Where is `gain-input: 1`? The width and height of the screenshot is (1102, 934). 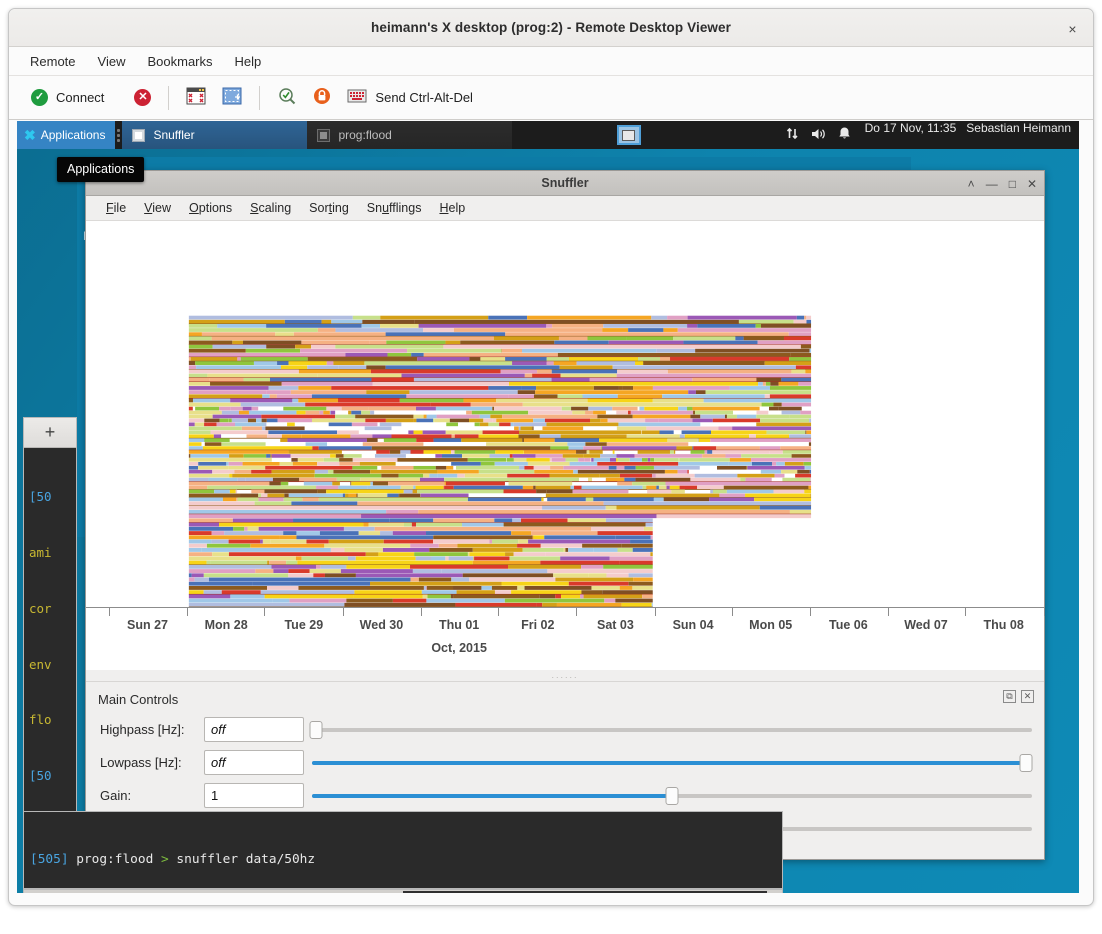 gain-input: 1 is located at coordinates (254, 795).